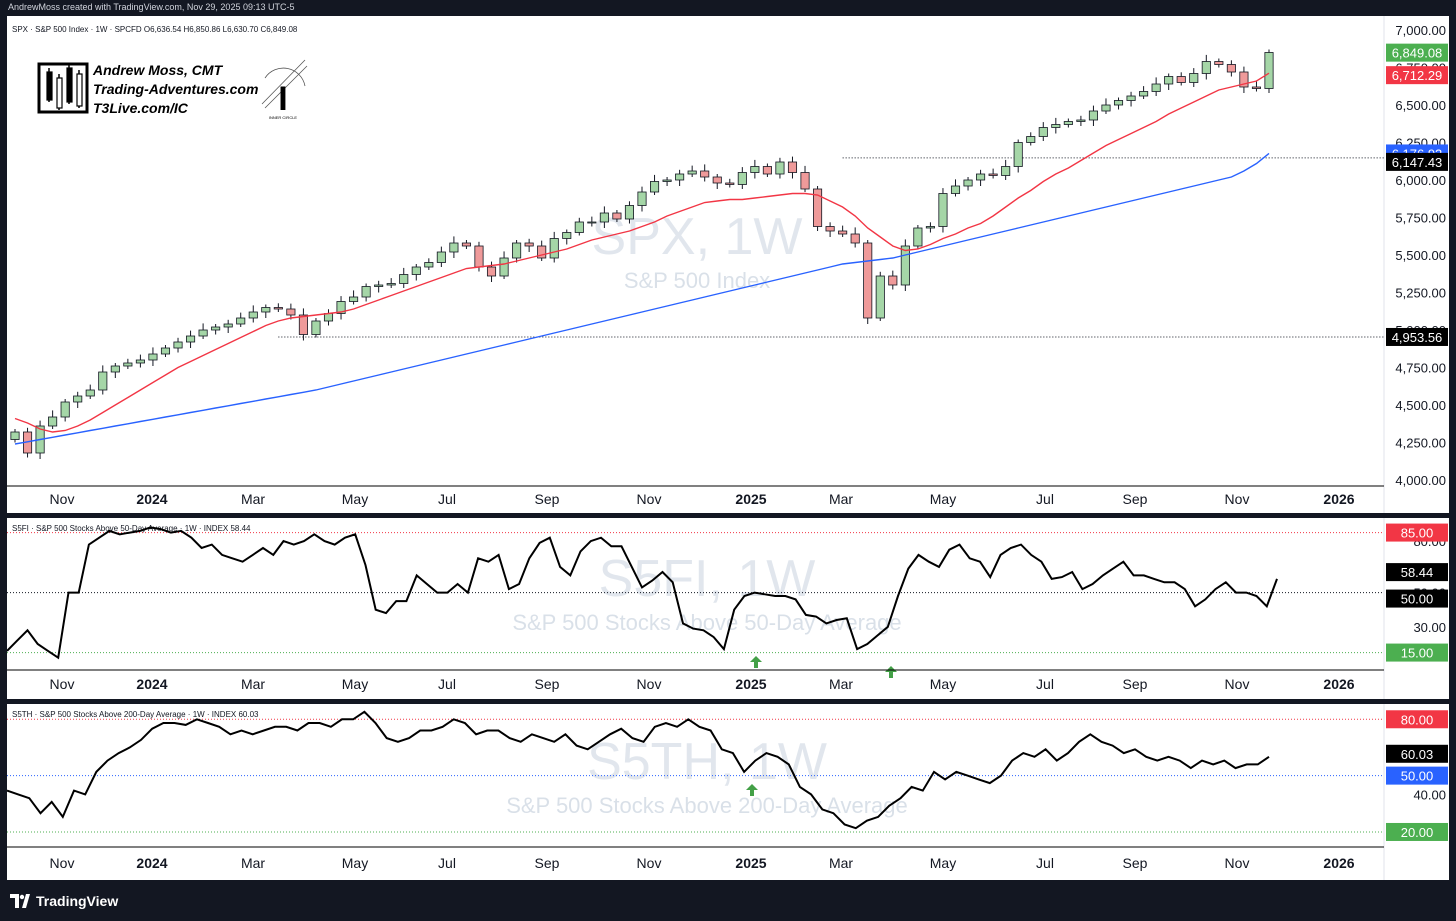 Image resolution: width=1456 pixels, height=921 pixels. What do you see at coordinates (943, 684) in the screenshot?
I see `s5fi-xaxis-label: May` at bounding box center [943, 684].